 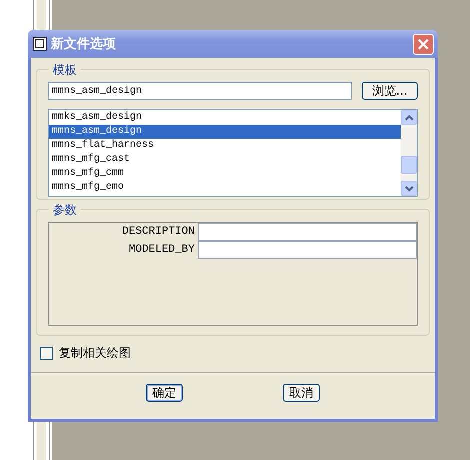 What do you see at coordinates (65, 70) in the screenshot?
I see `group-label: 模板` at bounding box center [65, 70].